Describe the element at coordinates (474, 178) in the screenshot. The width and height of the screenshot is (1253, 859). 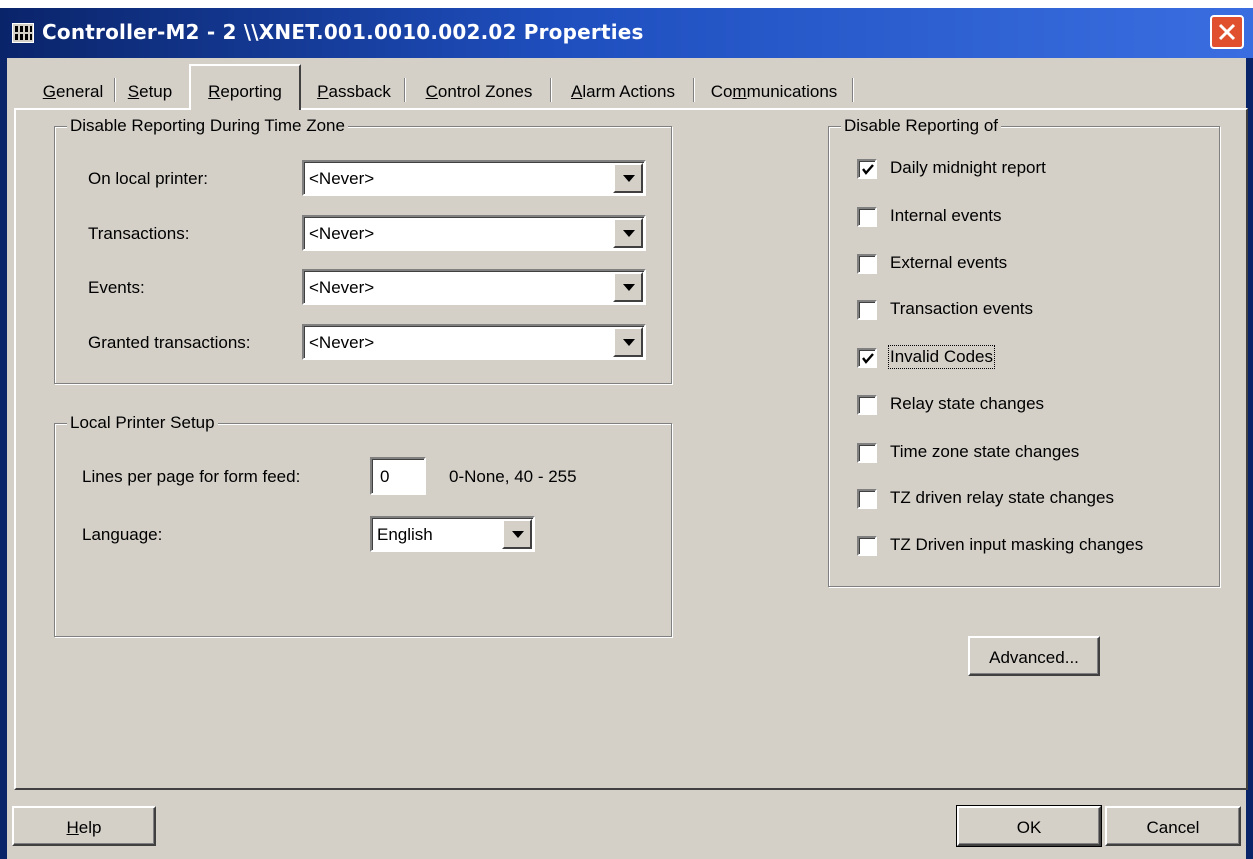
I see `on-local-printer-select: <Never>` at that location.